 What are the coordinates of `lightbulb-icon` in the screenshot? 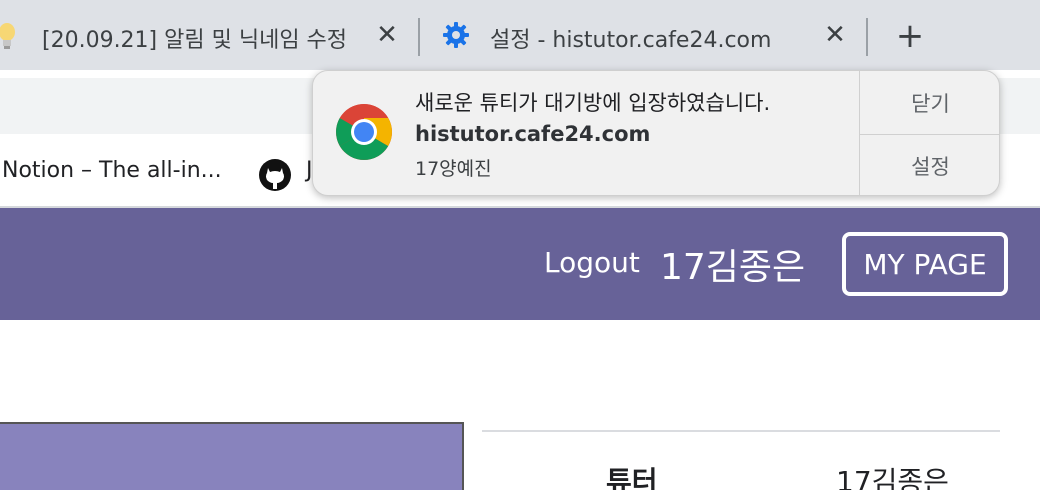 It's located at (7, 36).